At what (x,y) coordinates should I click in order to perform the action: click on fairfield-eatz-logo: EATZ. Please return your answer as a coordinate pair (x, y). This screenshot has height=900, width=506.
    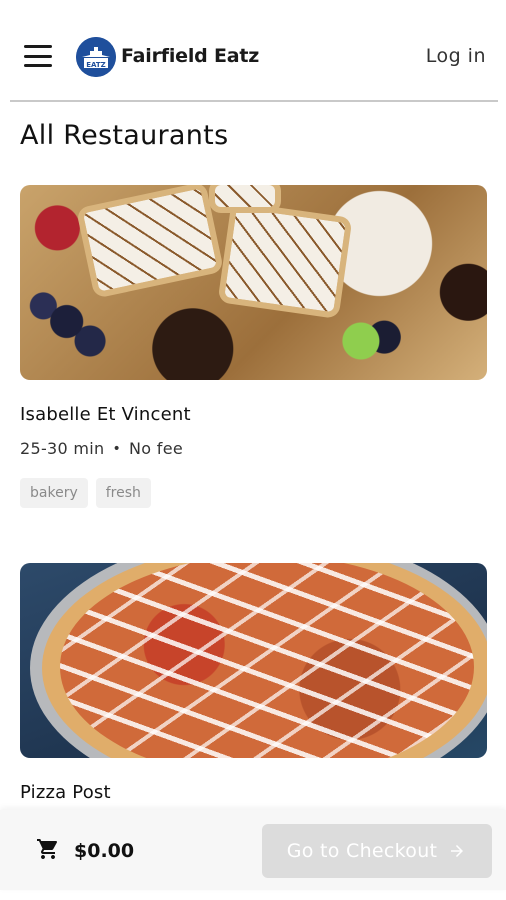
    Looking at the image, I should click on (96, 57).